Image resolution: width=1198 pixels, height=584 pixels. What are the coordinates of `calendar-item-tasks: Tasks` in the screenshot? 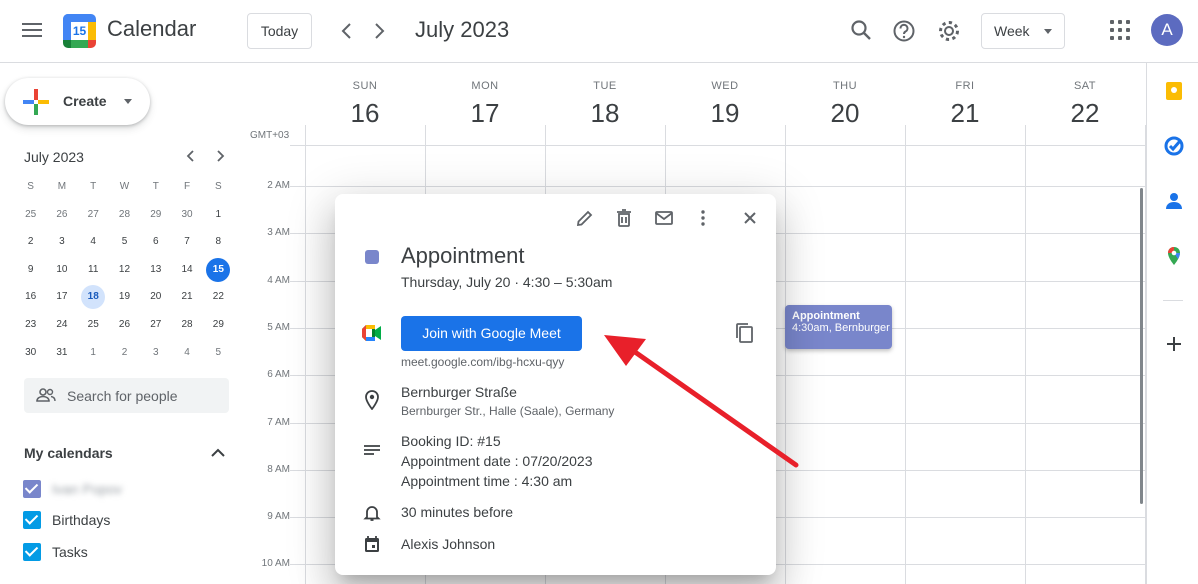 It's located at (122, 552).